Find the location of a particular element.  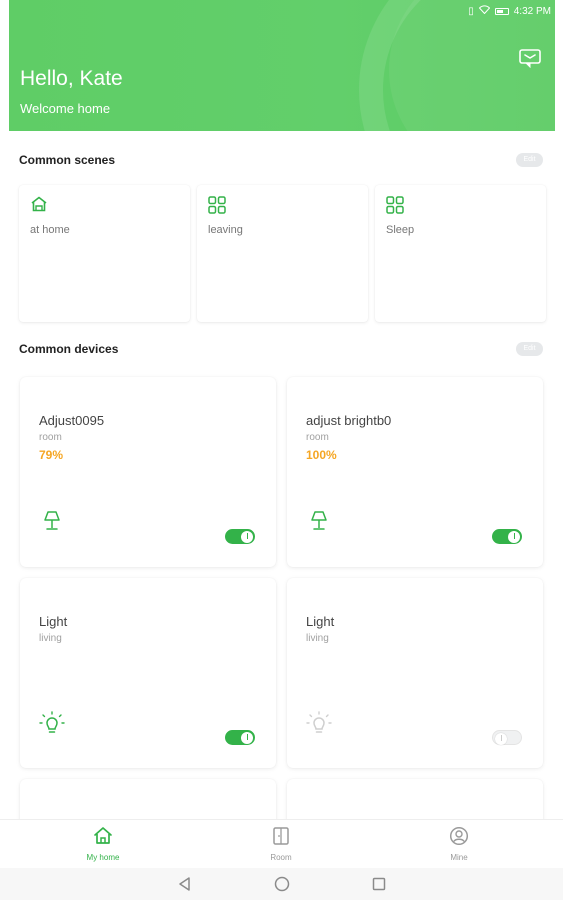

back-icon is located at coordinates (185, 884).